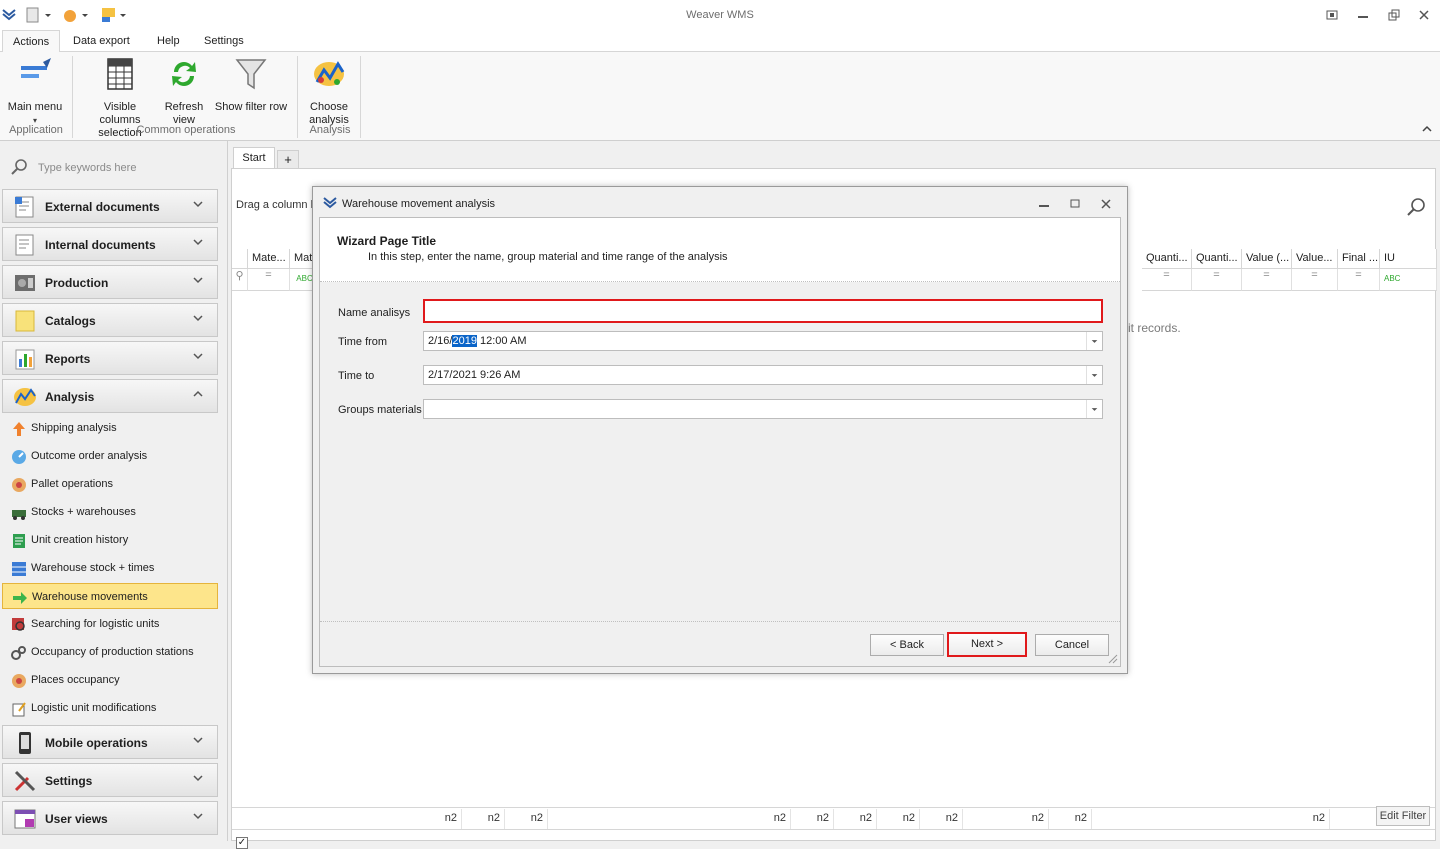 This screenshot has width=1440, height=849. What do you see at coordinates (1427, 129) in the screenshot?
I see `collapse-ribbon-icon` at bounding box center [1427, 129].